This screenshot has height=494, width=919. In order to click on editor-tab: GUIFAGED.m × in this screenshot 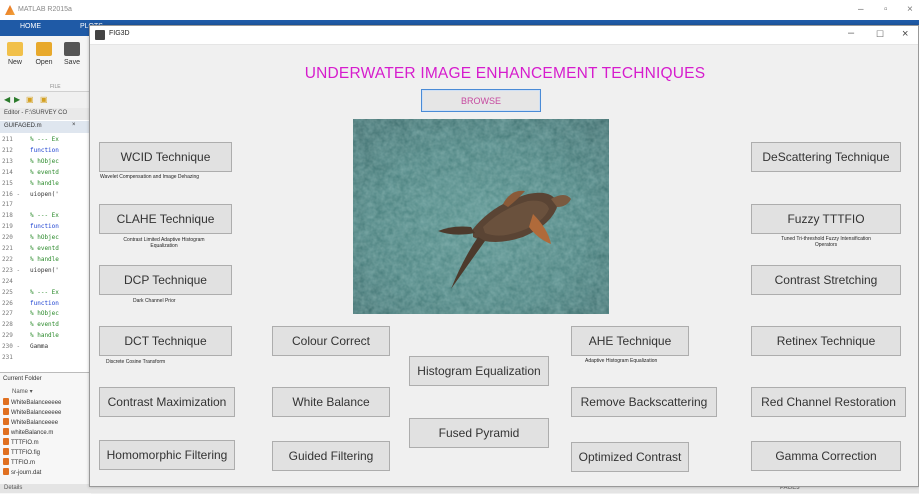, I will do `click(45, 127)`.